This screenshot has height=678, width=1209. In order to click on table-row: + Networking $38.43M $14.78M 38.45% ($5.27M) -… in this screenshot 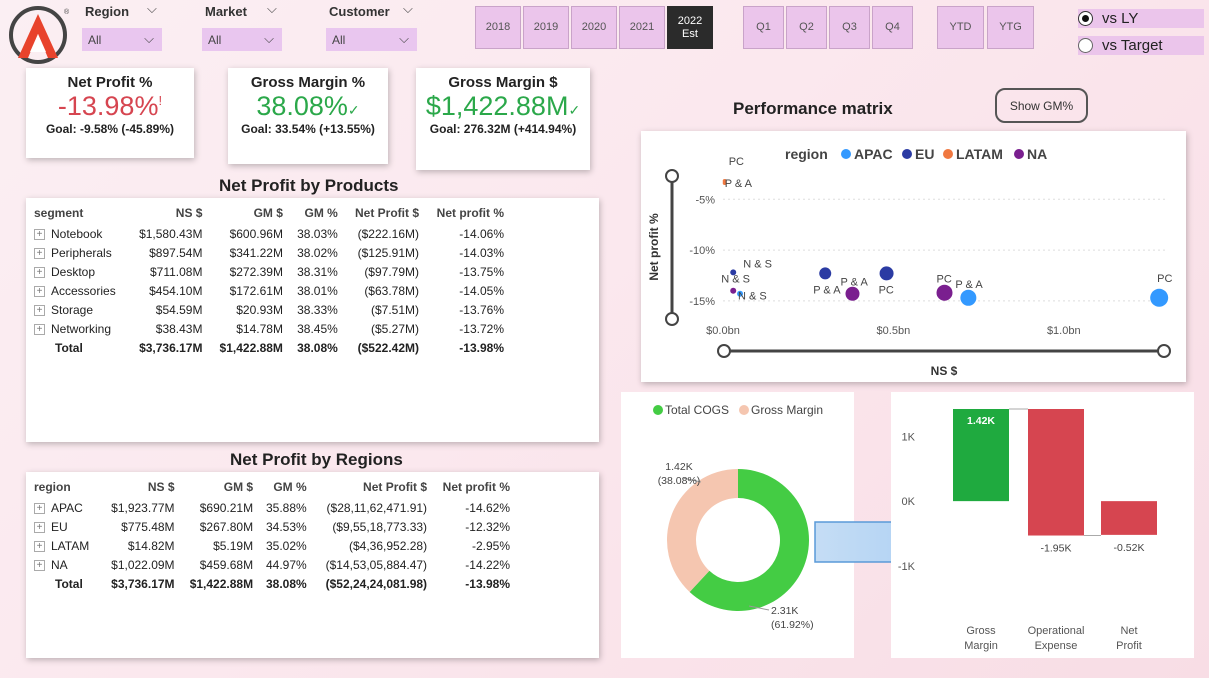, I will do `click(269, 328)`.